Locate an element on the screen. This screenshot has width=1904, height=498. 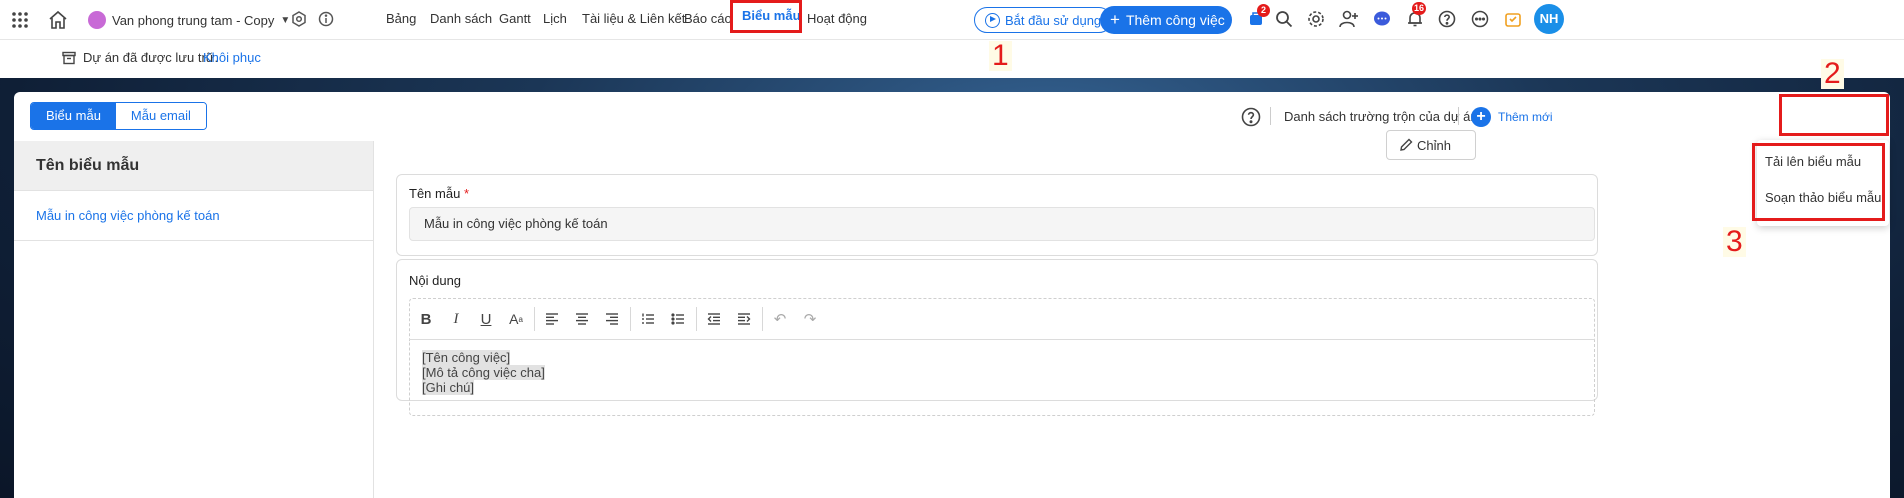
info-icon is located at coordinates (326, 19).